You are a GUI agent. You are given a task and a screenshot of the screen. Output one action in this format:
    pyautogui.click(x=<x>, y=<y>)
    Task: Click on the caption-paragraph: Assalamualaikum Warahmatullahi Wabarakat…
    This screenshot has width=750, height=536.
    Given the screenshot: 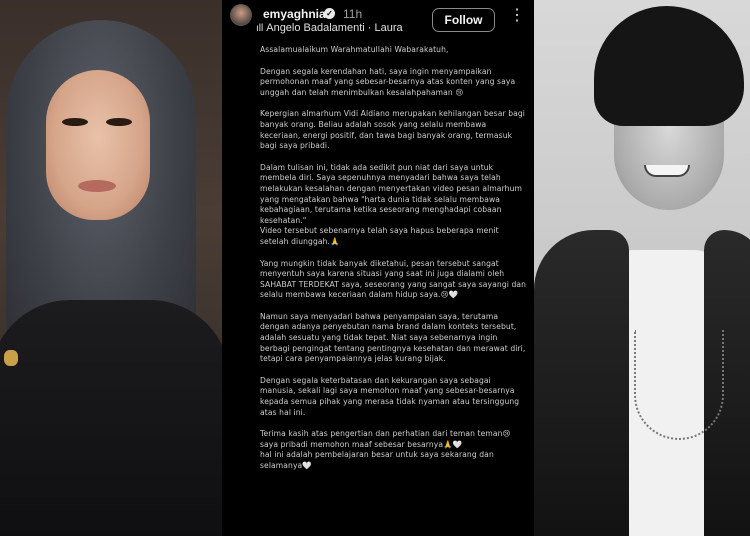 What is the action you would take?
    pyautogui.click(x=354, y=49)
    